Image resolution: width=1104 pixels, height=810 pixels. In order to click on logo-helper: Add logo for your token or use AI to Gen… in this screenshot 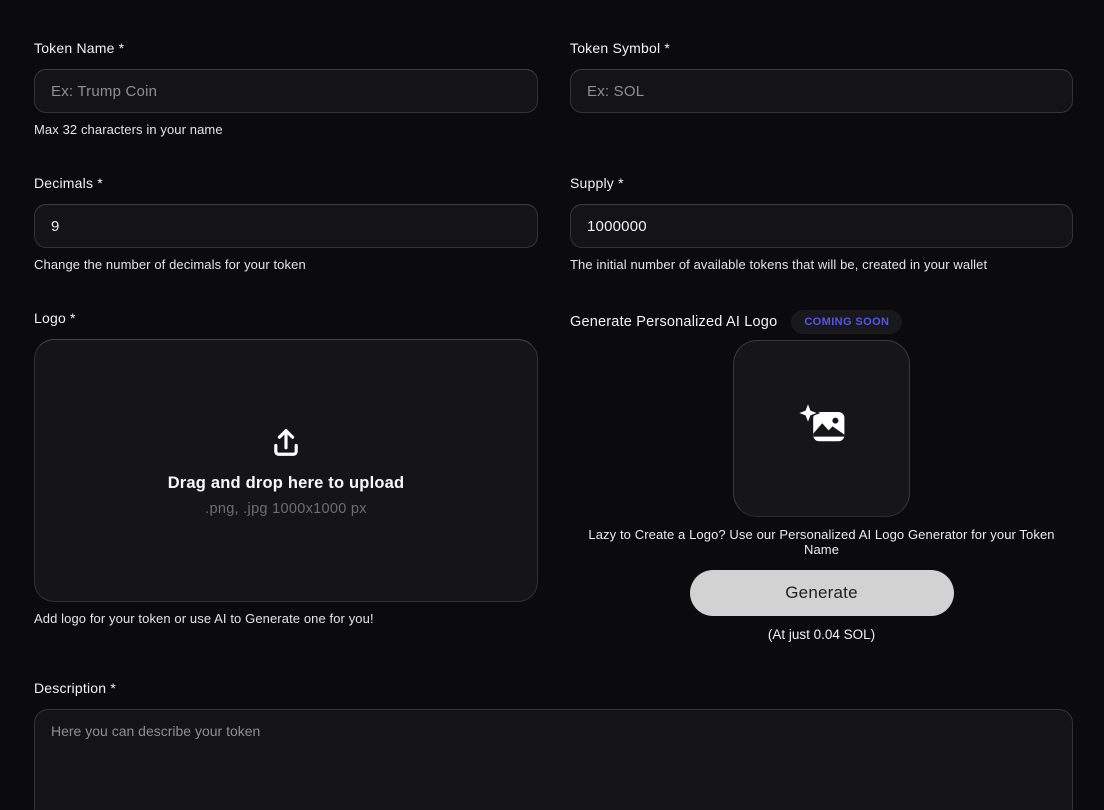, I will do `click(204, 618)`.